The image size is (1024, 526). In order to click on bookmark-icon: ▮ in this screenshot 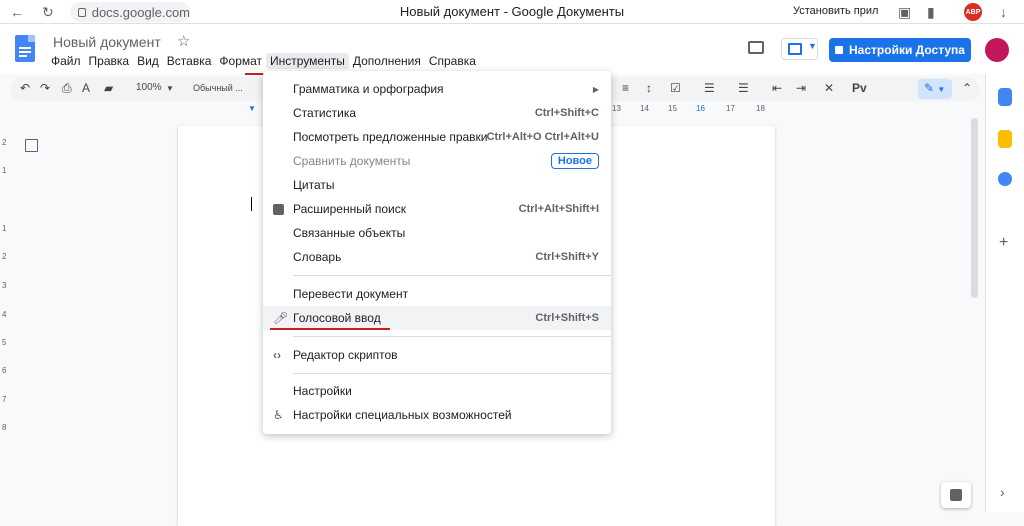, I will do `click(931, 12)`.